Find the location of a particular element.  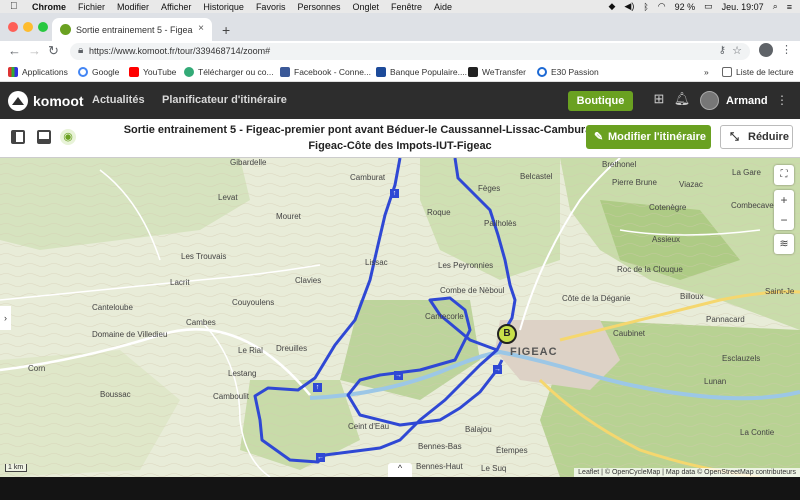

map-label: Assieux is located at coordinates (666, 239).